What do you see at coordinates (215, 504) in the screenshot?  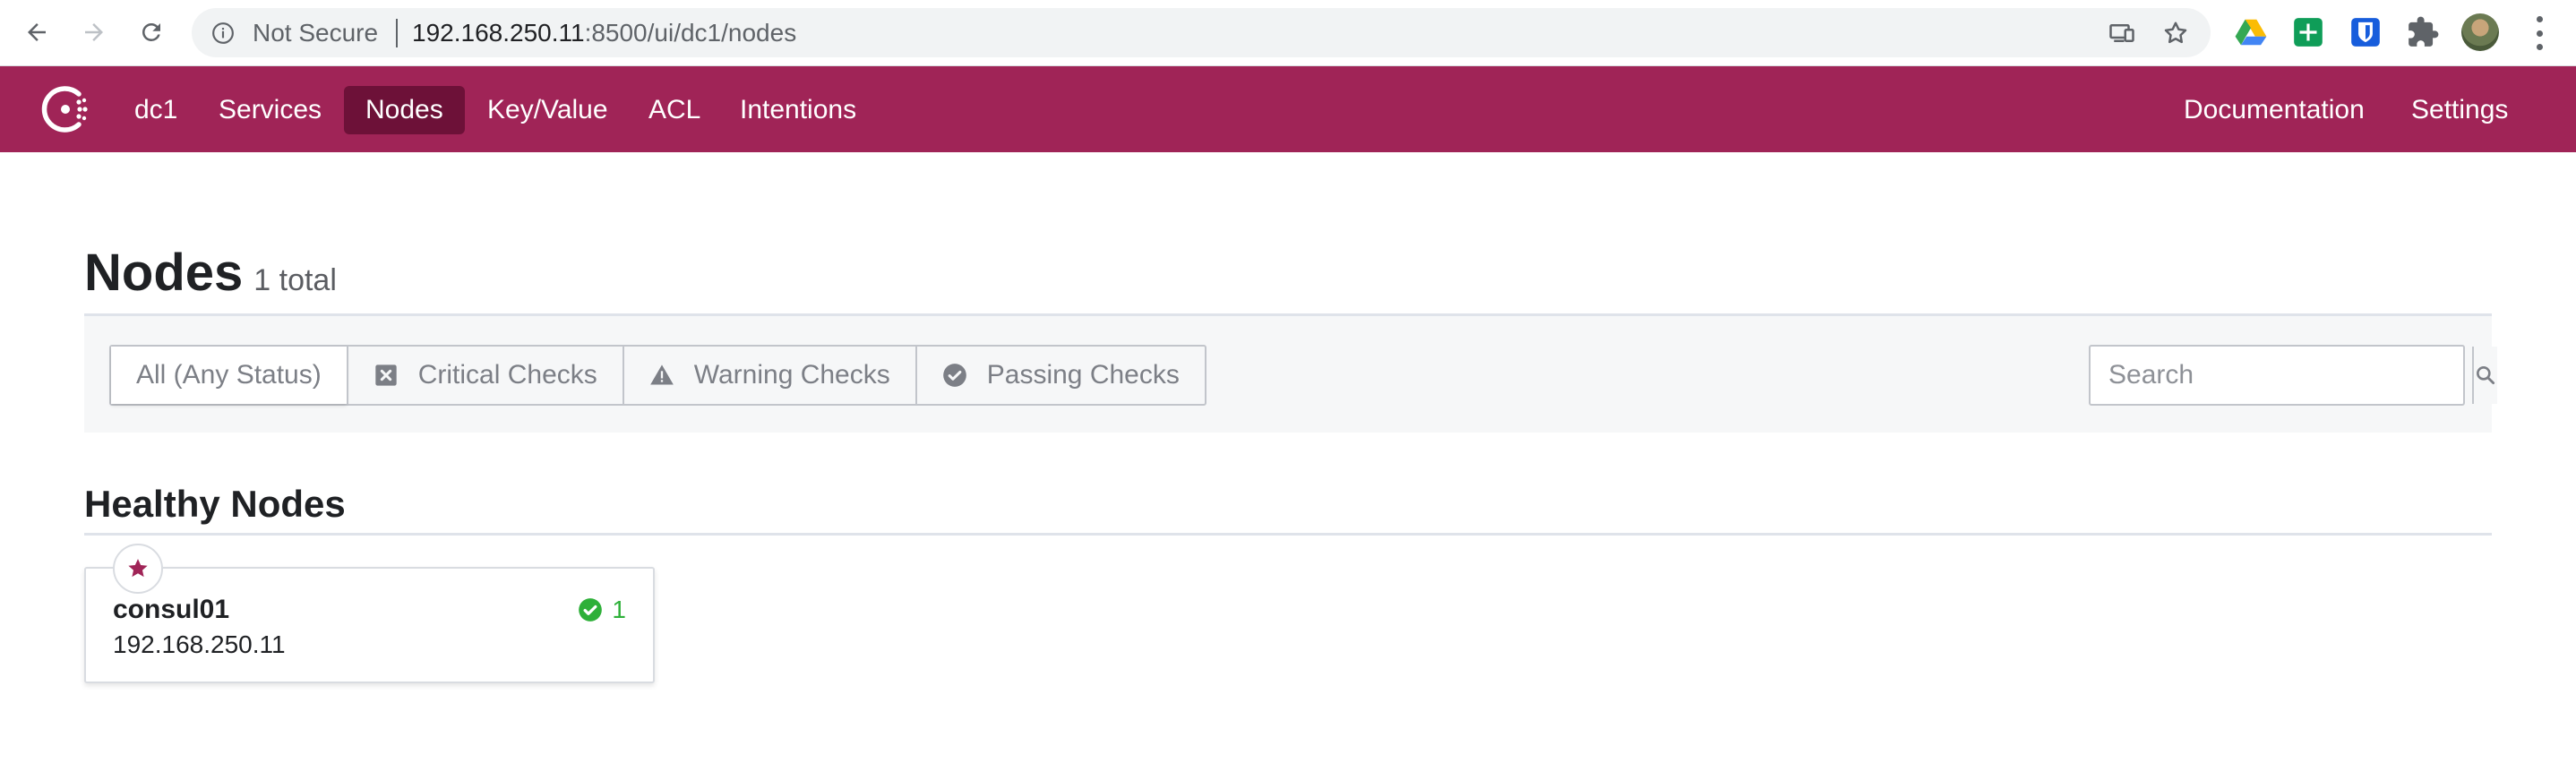 I see `section-title: Healthy Nodes` at bounding box center [215, 504].